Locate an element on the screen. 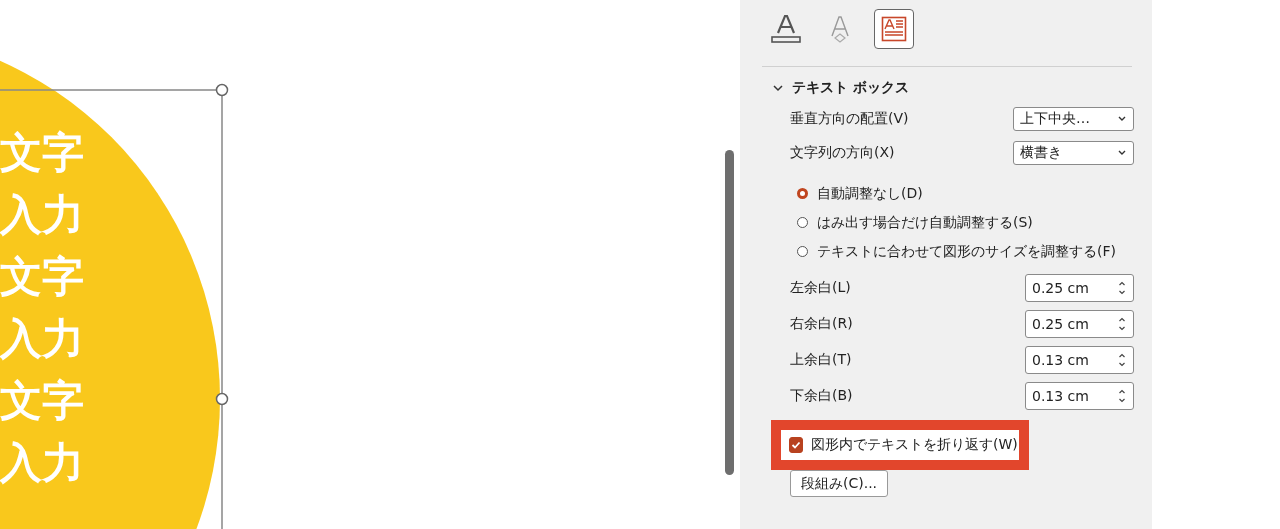  field-label: 垂直方向の配置(V) is located at coordinates (849, 119).